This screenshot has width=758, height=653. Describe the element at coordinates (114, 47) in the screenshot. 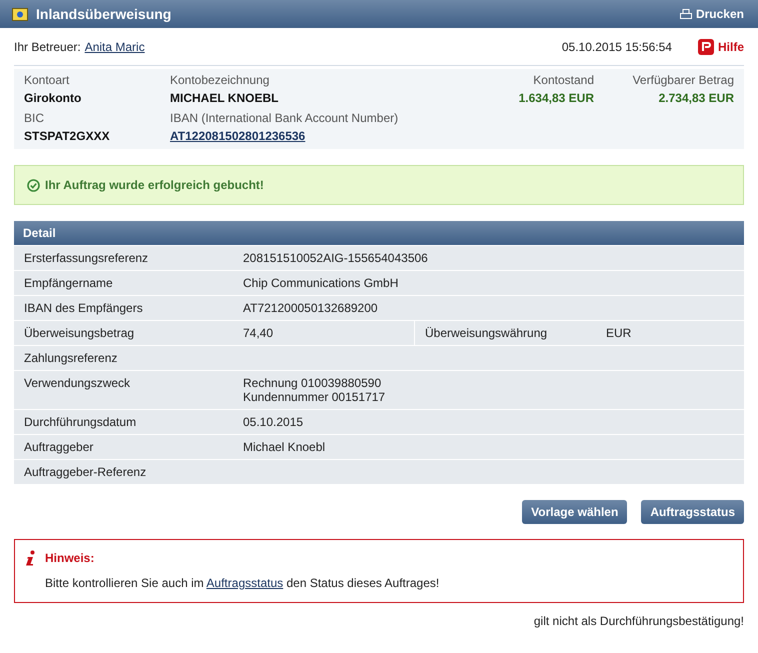

I see `advisor-link: Anita Maric` at that location.